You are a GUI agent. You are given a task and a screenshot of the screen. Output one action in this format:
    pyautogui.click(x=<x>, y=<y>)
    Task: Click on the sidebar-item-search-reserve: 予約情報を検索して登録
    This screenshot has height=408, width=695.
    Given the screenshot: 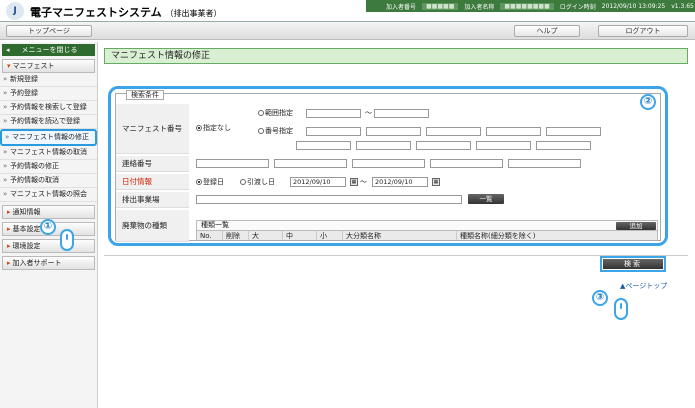 What is the action you would take?
    pyautogui.click(x=48, y=108)
    